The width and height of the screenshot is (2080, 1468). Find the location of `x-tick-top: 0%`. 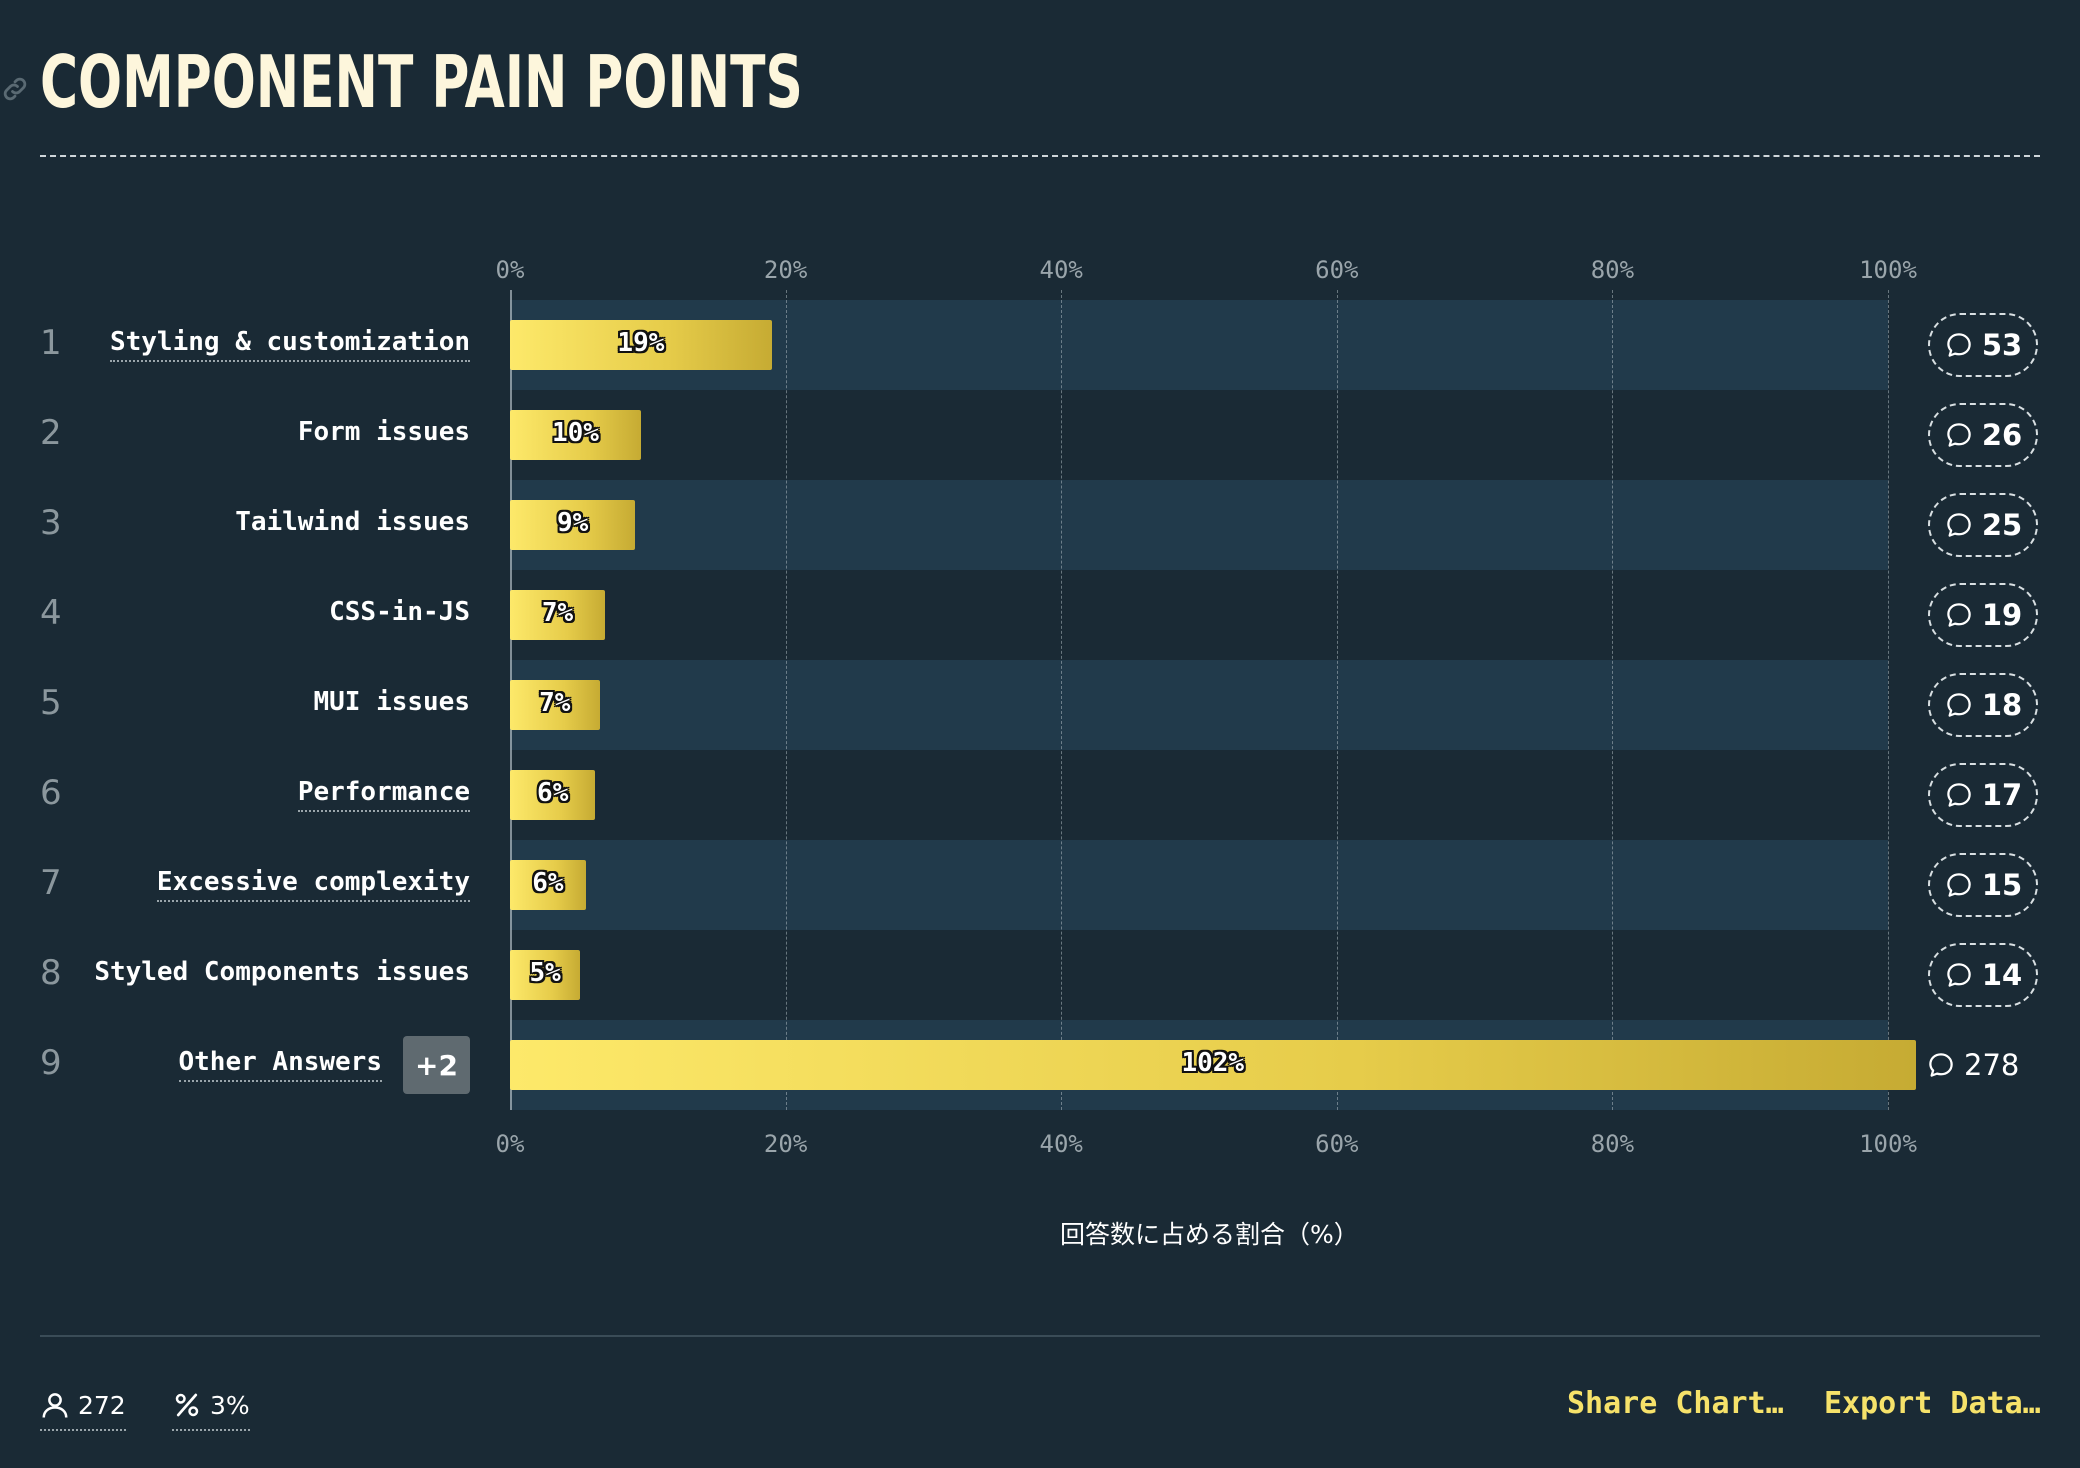

x-tick-top: 0% is located at coordinates (510, 270).